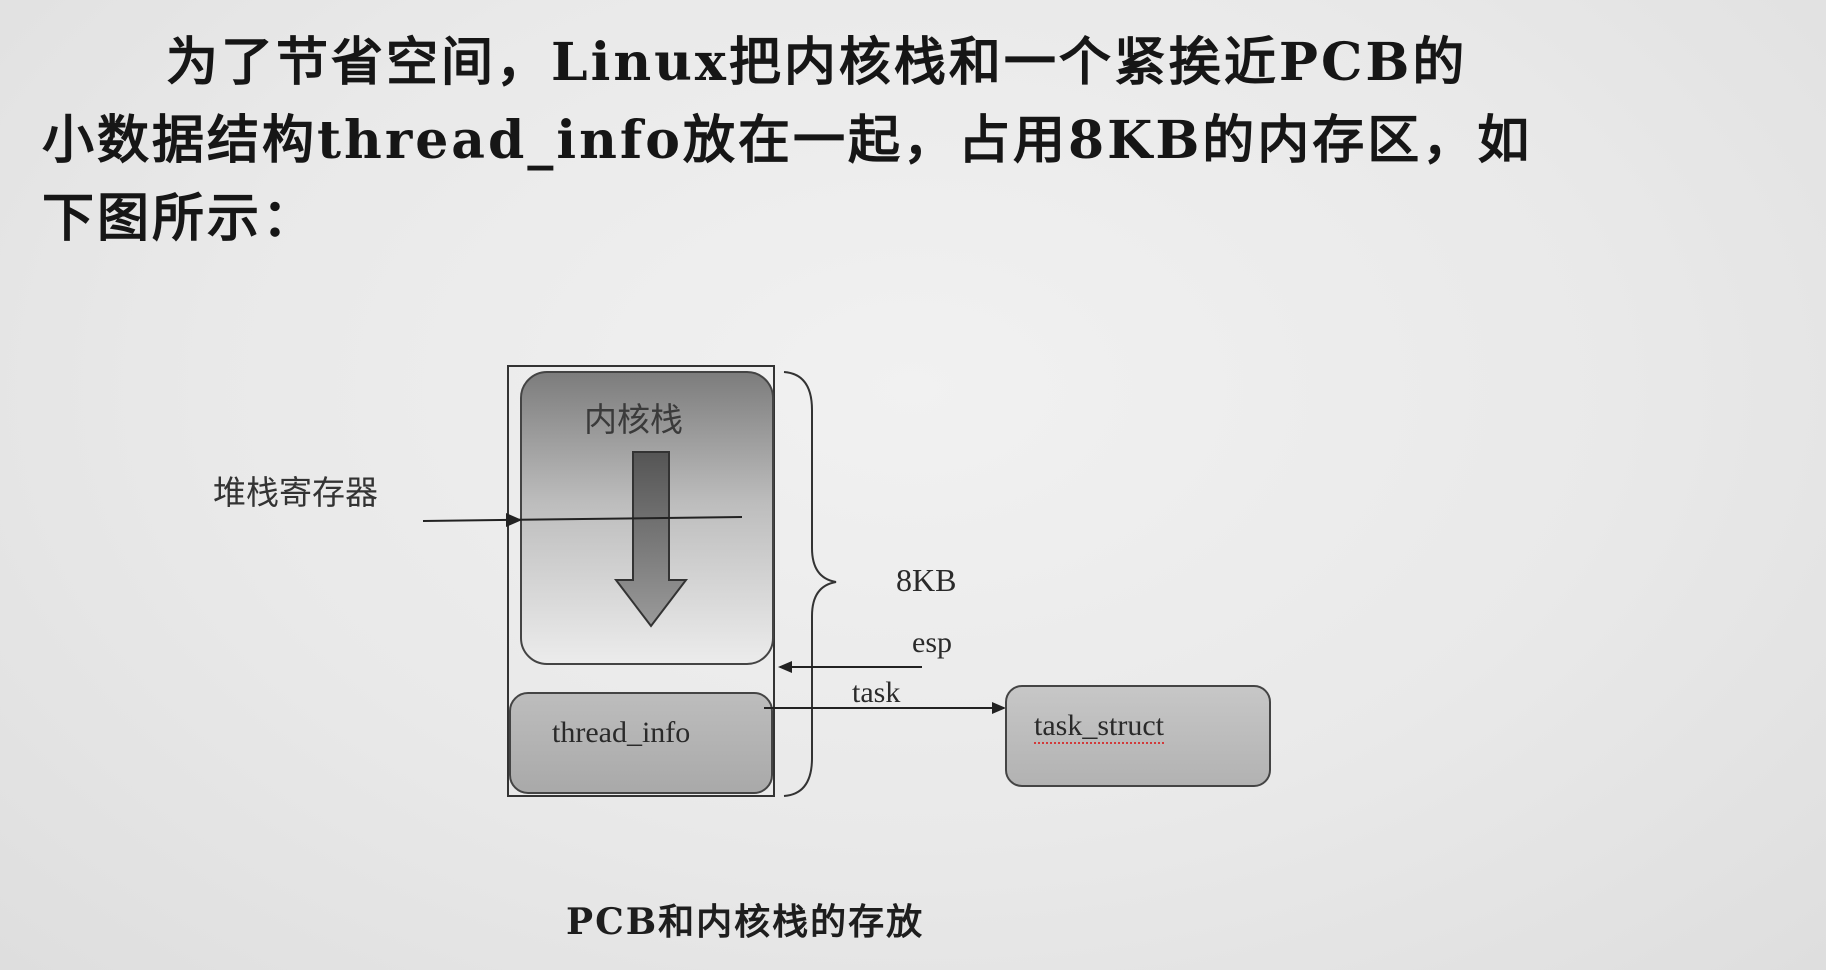 The image size is (1826, 970). Describe the element at coordinates (810, 584) in the screenshot. I see `size-brace` at that location.